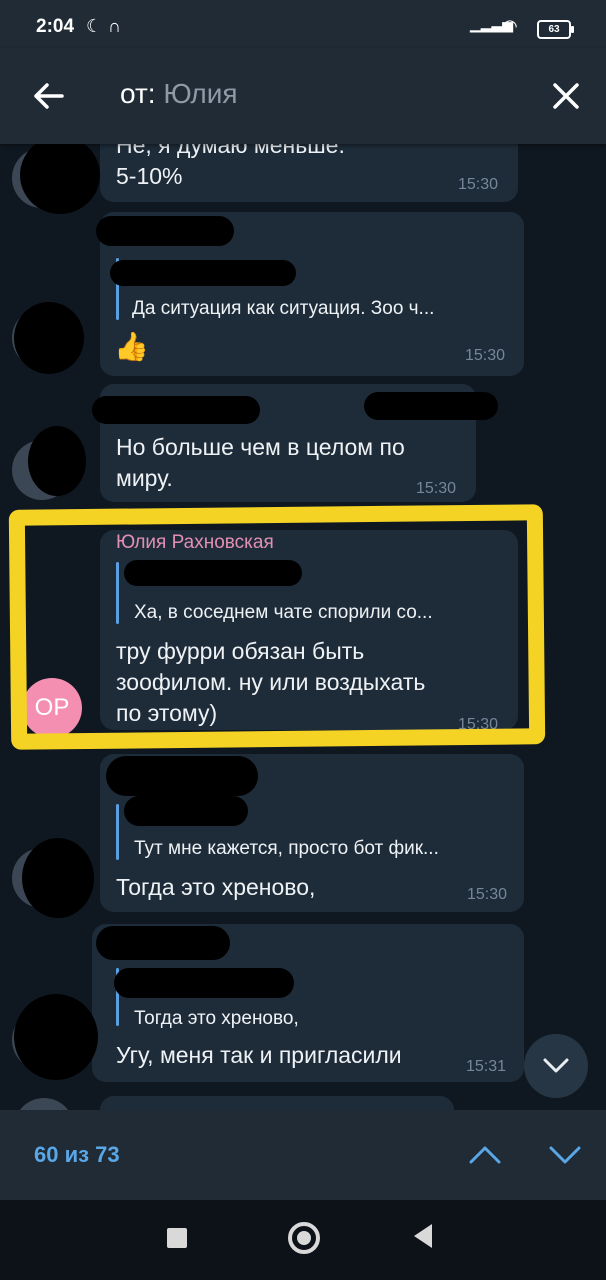 Image resolution: width=606 pixels, height=1280 pixels. What do you see at coordinates (48, 96) in the screenshot?
I see `back-arrow-icon` at bounding box center [48, 96].